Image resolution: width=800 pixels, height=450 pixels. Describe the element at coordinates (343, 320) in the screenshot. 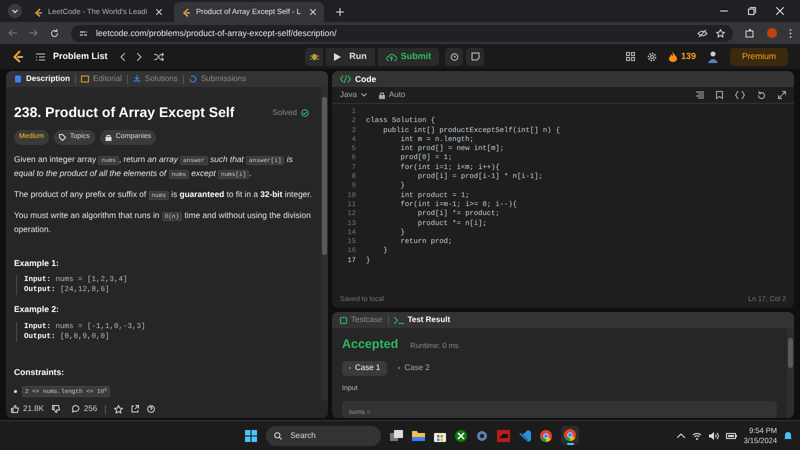

I see `checkbox-icon` at that location.